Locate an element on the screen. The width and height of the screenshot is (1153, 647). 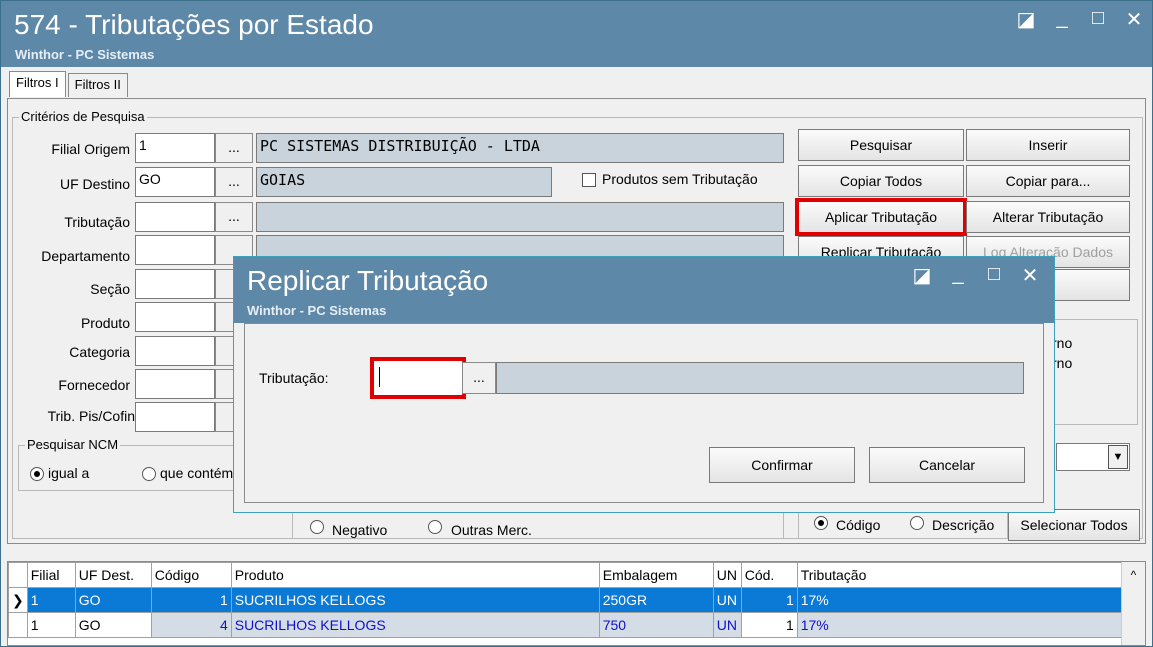
alterar-tributacao-button: Alterar Tributação is located at coordinates (1048, 217).